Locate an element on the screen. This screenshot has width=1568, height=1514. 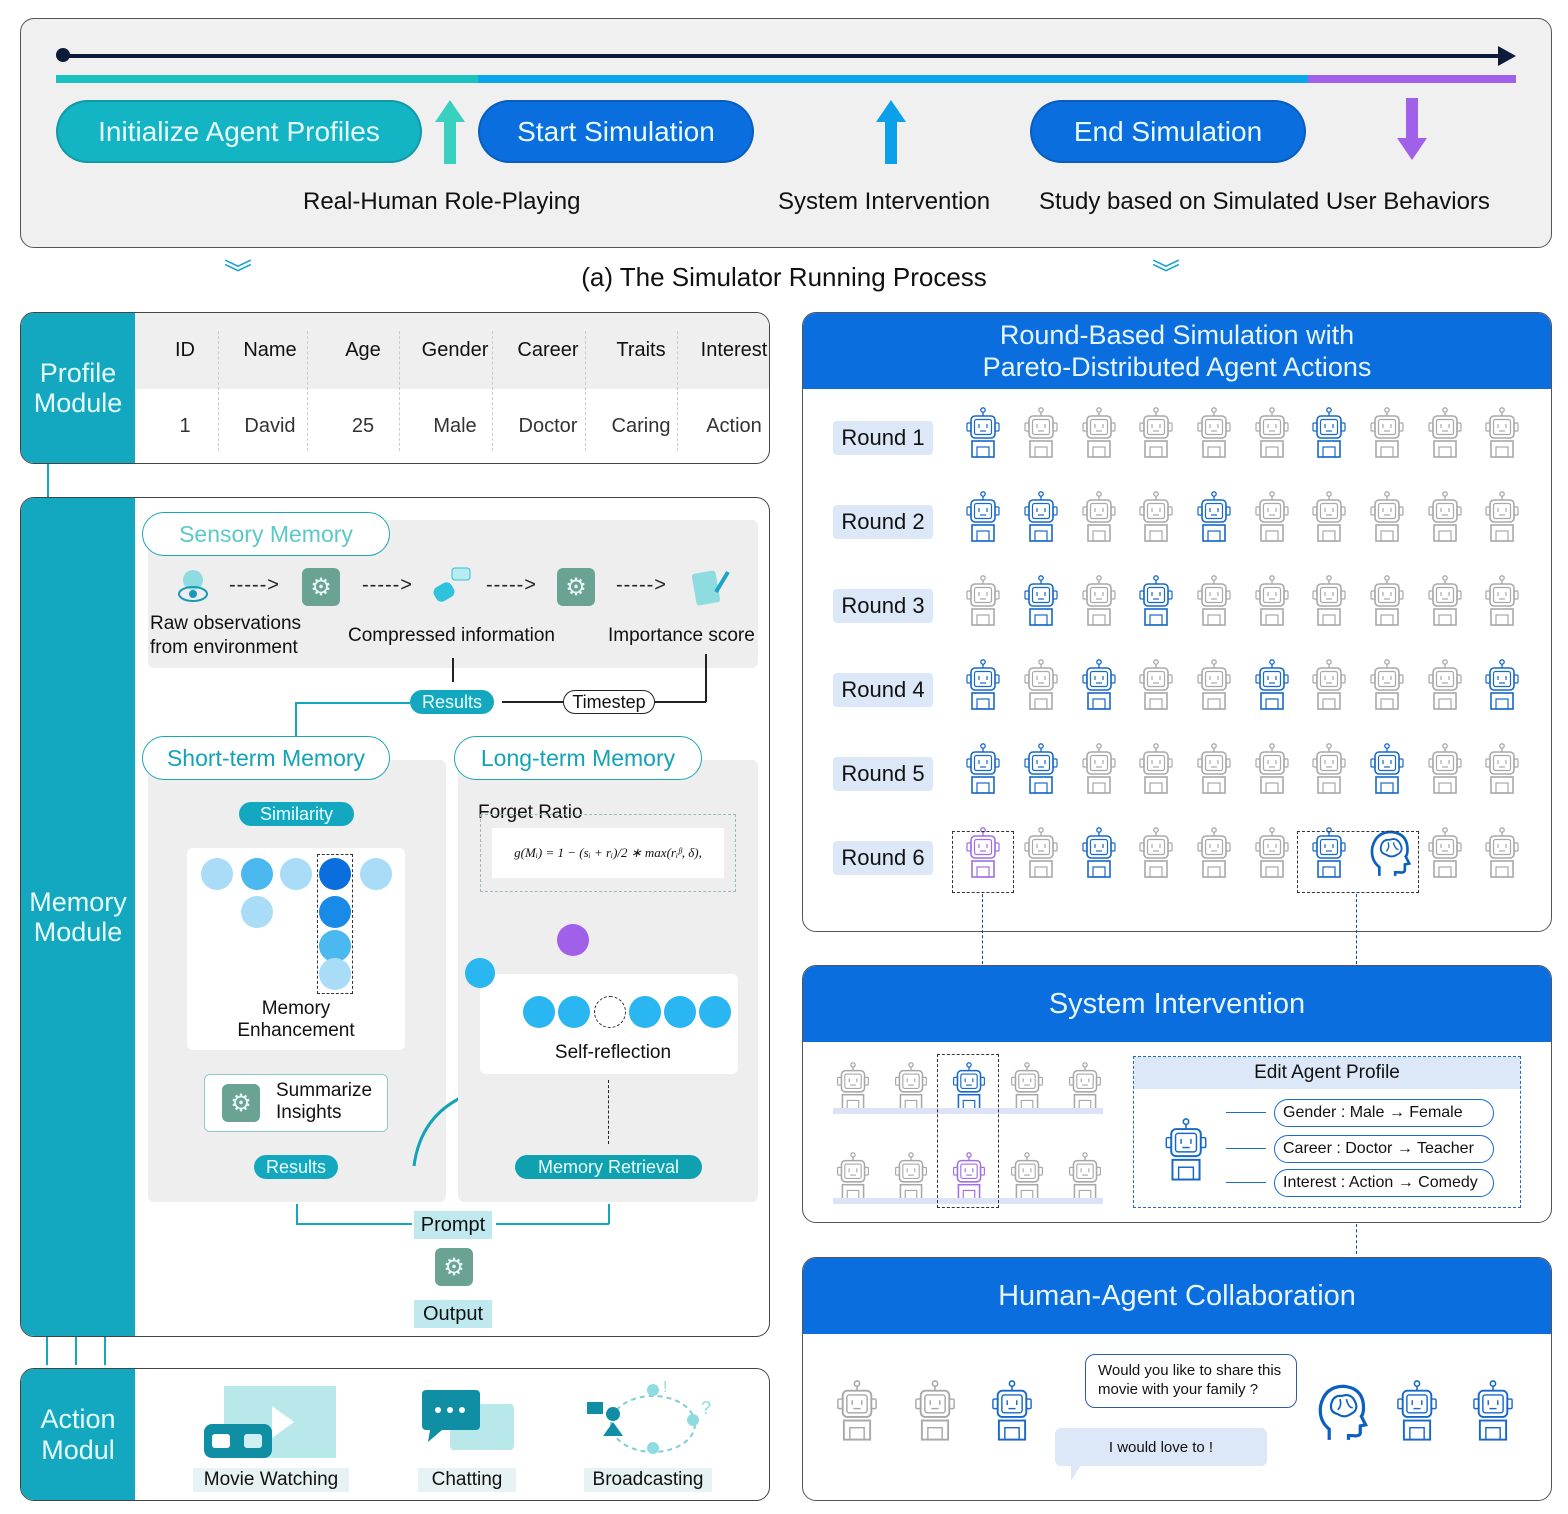
output-tag: Output is located at coordinates (453, 1314).